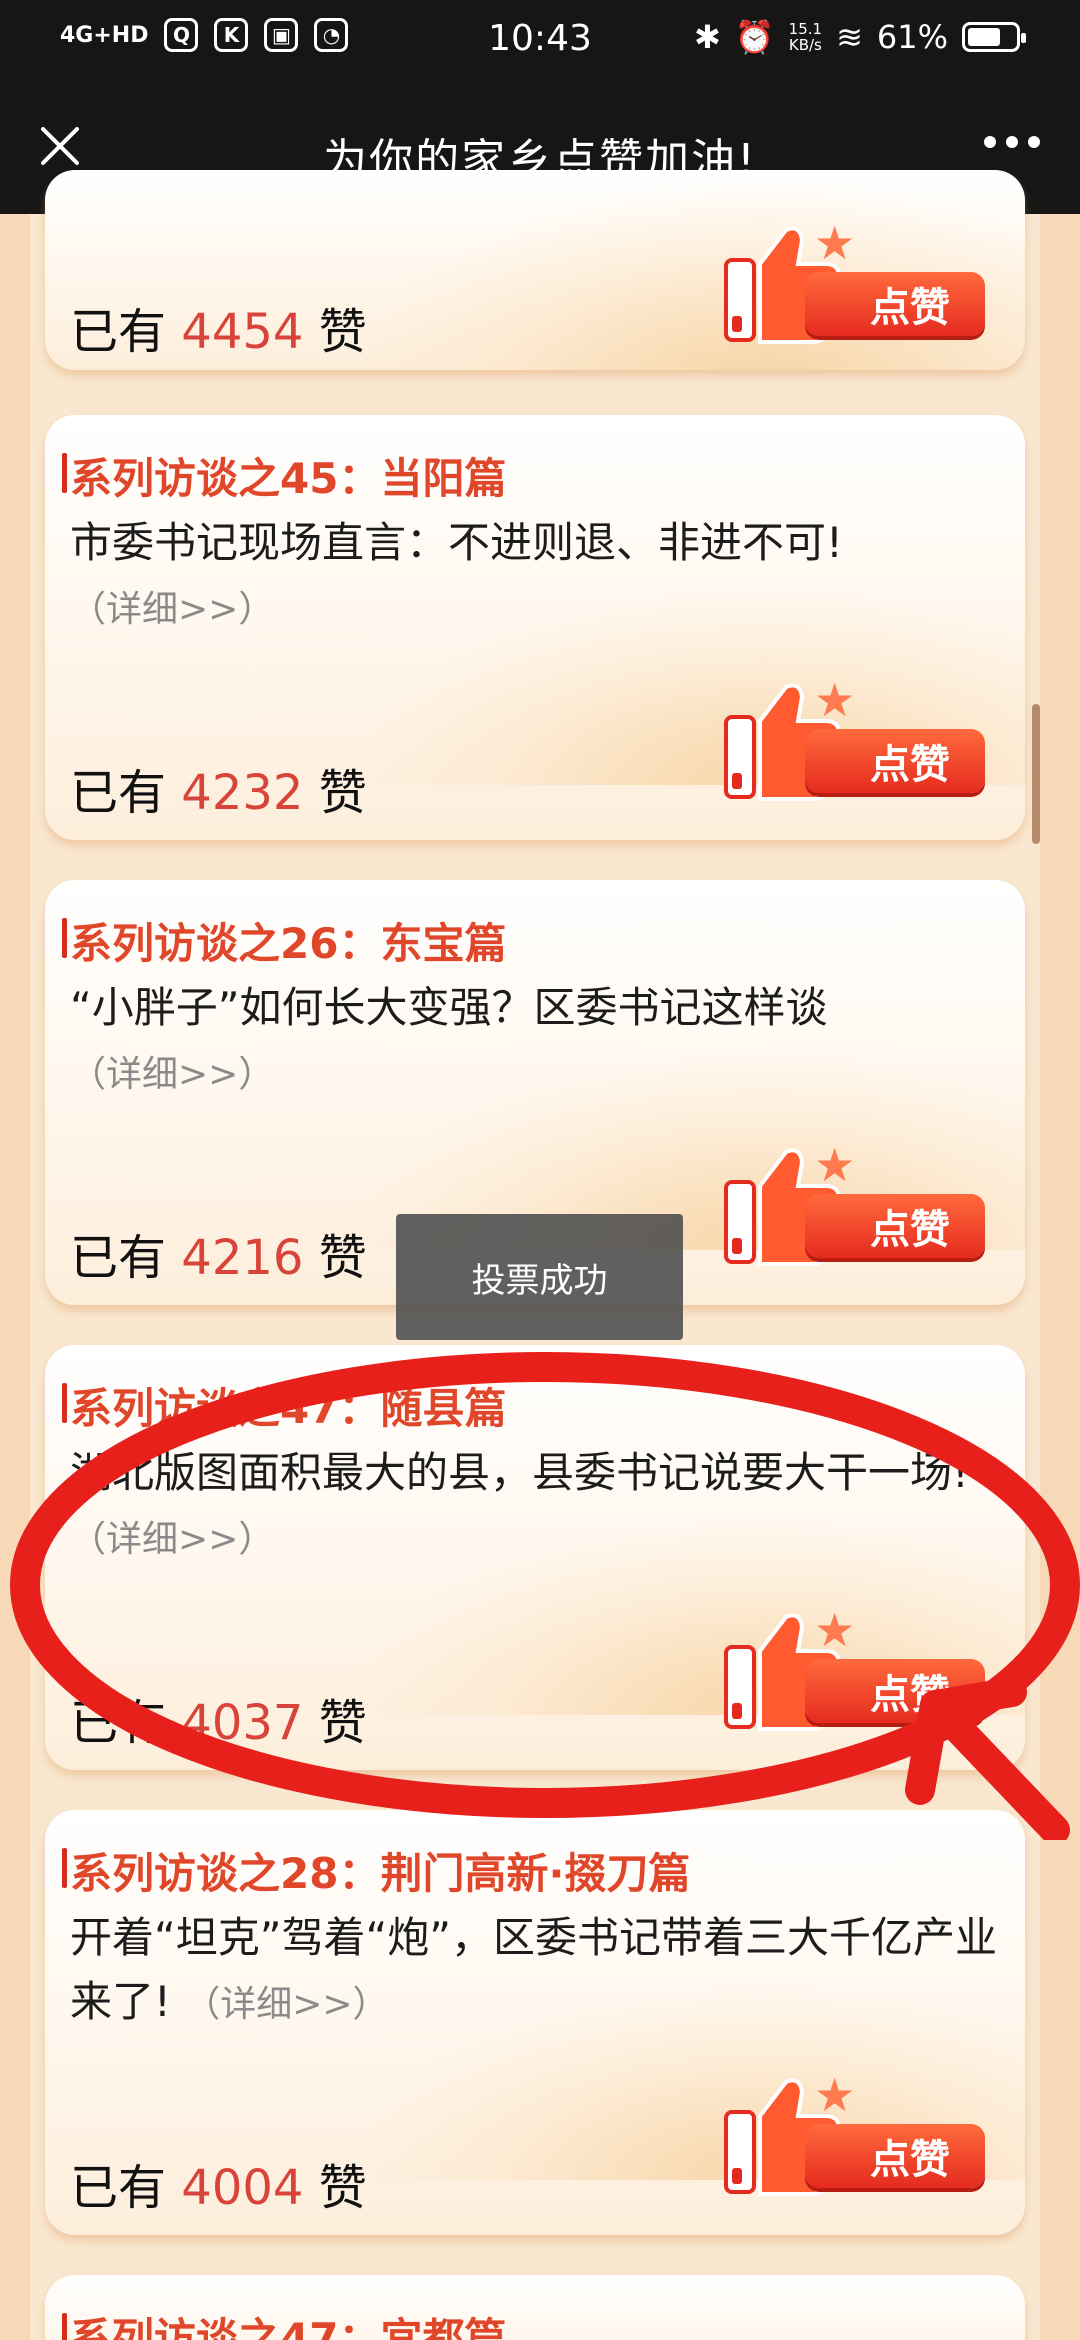 This screenshot has height=2340, width=1080. Describe the element at coordinates (375, 1870) in the screenshot. I see `card-title: 系列访谈之28：荆门高新·掇刀篇` at that location.